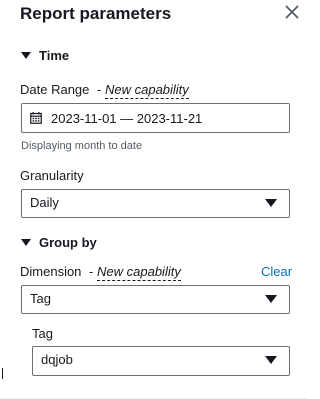 This screenshot has height=399, width=320. Describe the element at coordinates (55, 89) in the screenshot. I see `date-range-label-text: Date Range` at that location.